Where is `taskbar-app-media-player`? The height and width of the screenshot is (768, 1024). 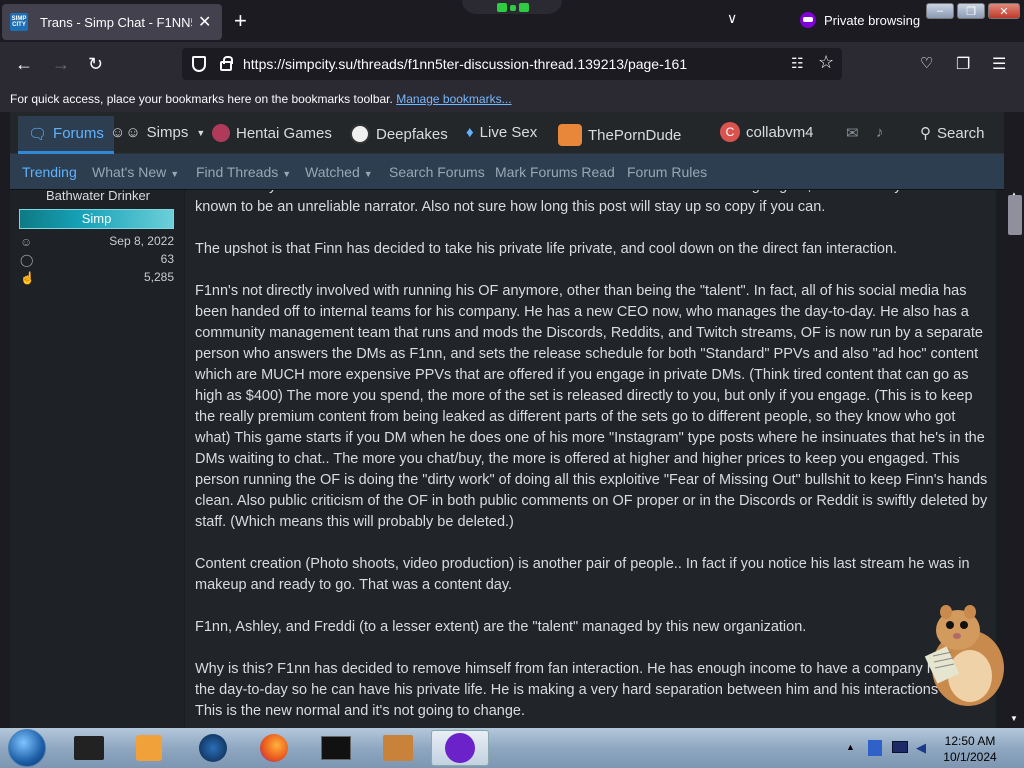
taskbar-app-media-player is located at coordinates (149, 748).